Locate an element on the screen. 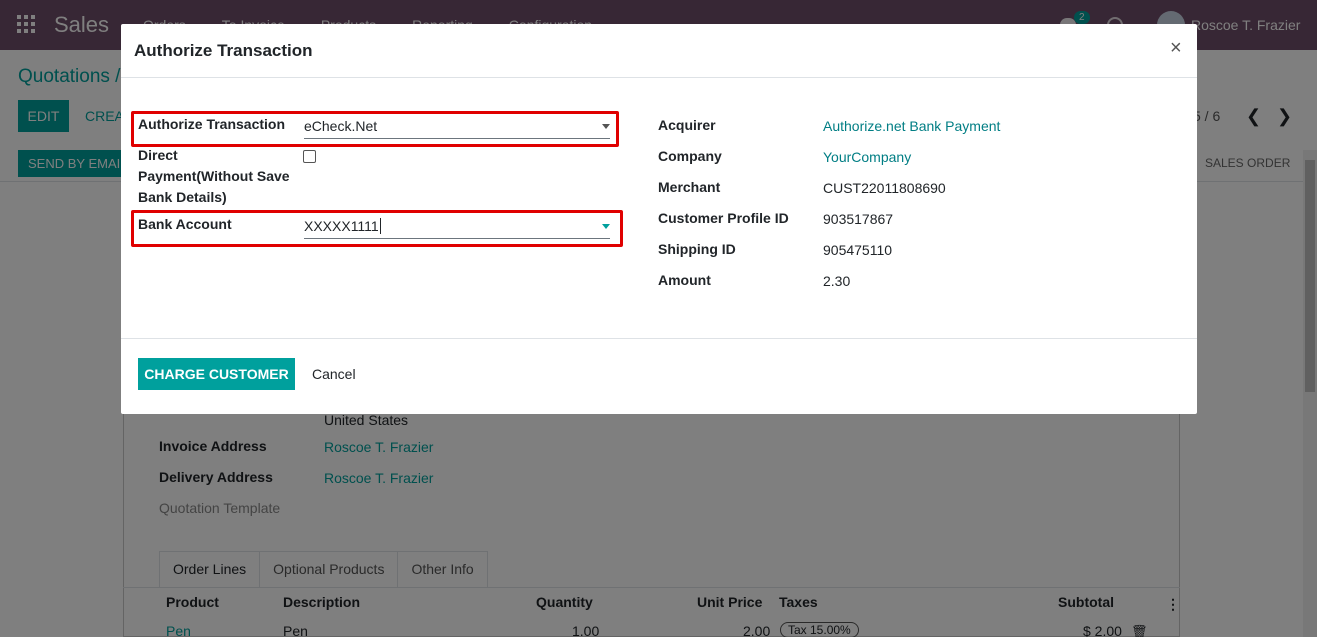 This screenshot has width=1317, height=637. amount-value: 2.30 is located at coordinates (837, 281).